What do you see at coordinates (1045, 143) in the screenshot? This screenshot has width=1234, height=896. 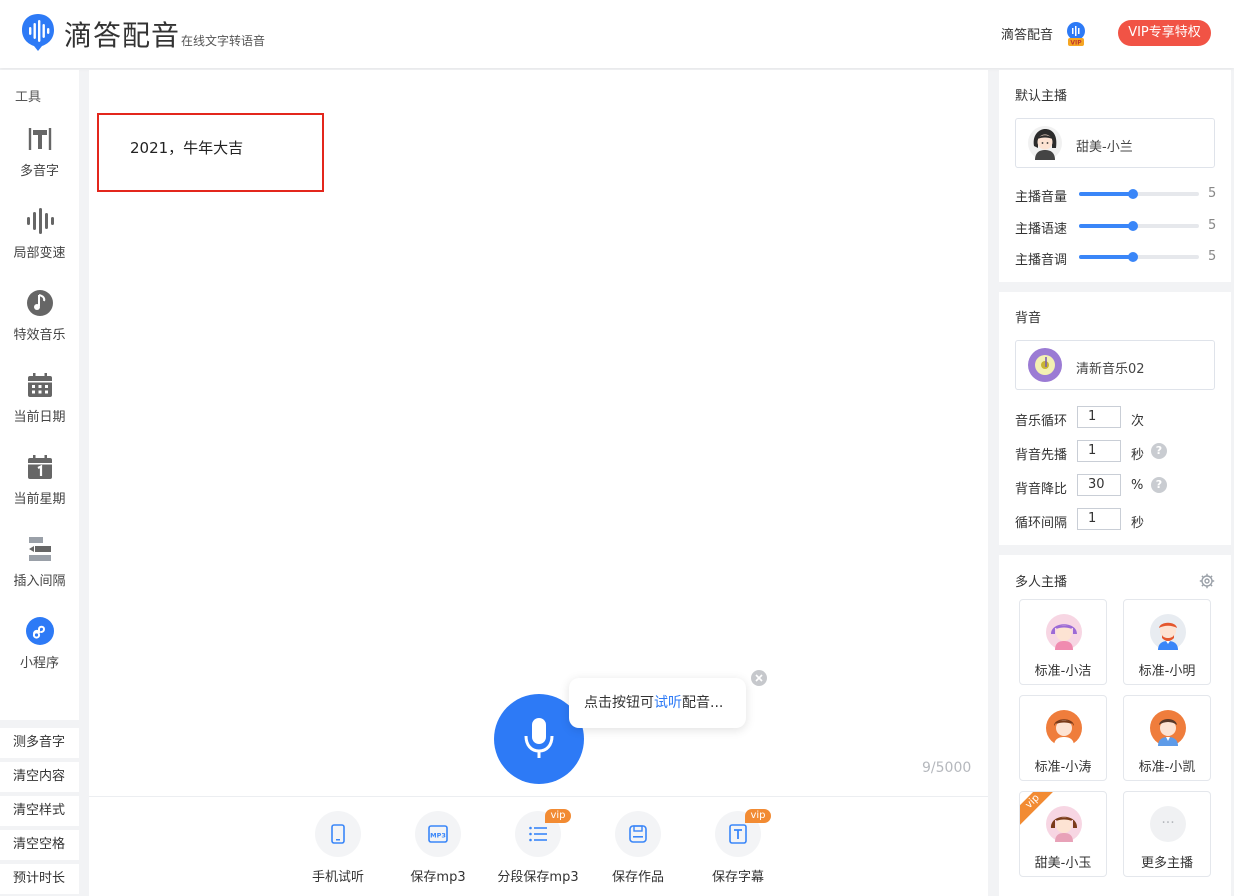 I see `anchor-avatar` at bounding box center [1045, 143].